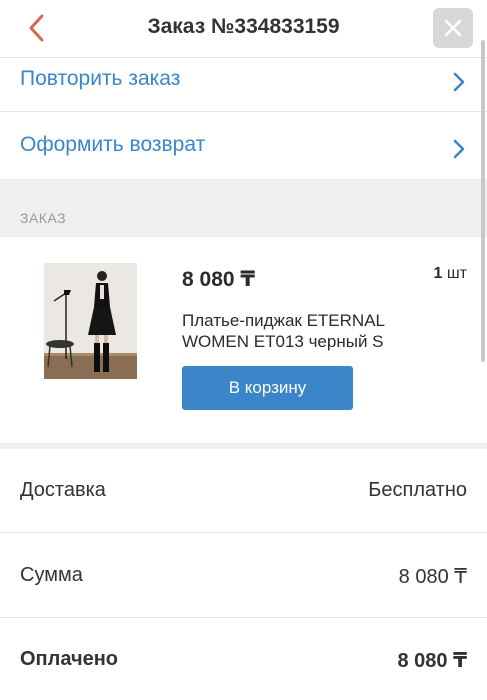 This screenshot has width=487, height=700. I want to click on product-price: 8 080 ₸, so click(218, 279).